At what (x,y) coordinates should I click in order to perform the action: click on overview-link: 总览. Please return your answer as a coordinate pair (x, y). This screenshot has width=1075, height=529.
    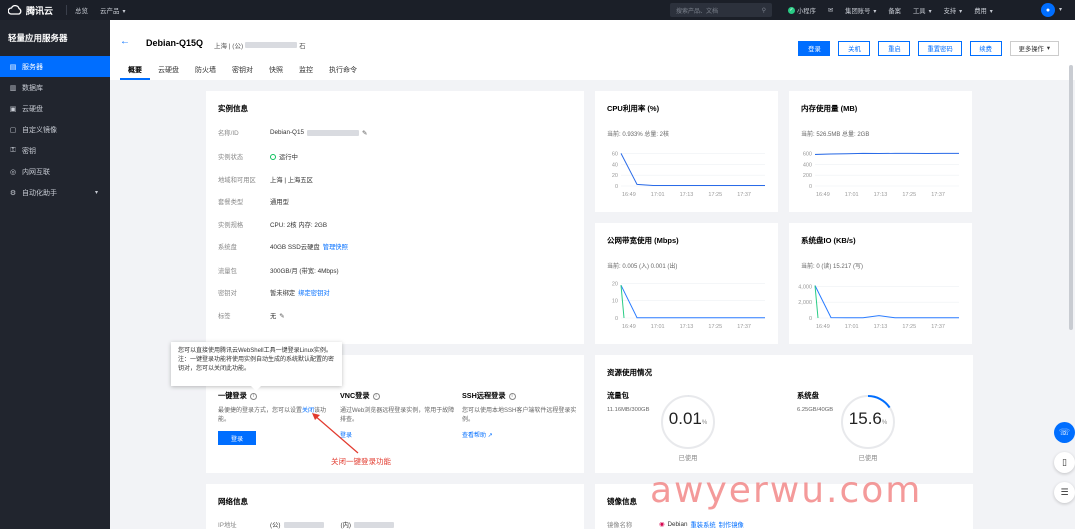
    Looking at the image, I should click on (81, 10).